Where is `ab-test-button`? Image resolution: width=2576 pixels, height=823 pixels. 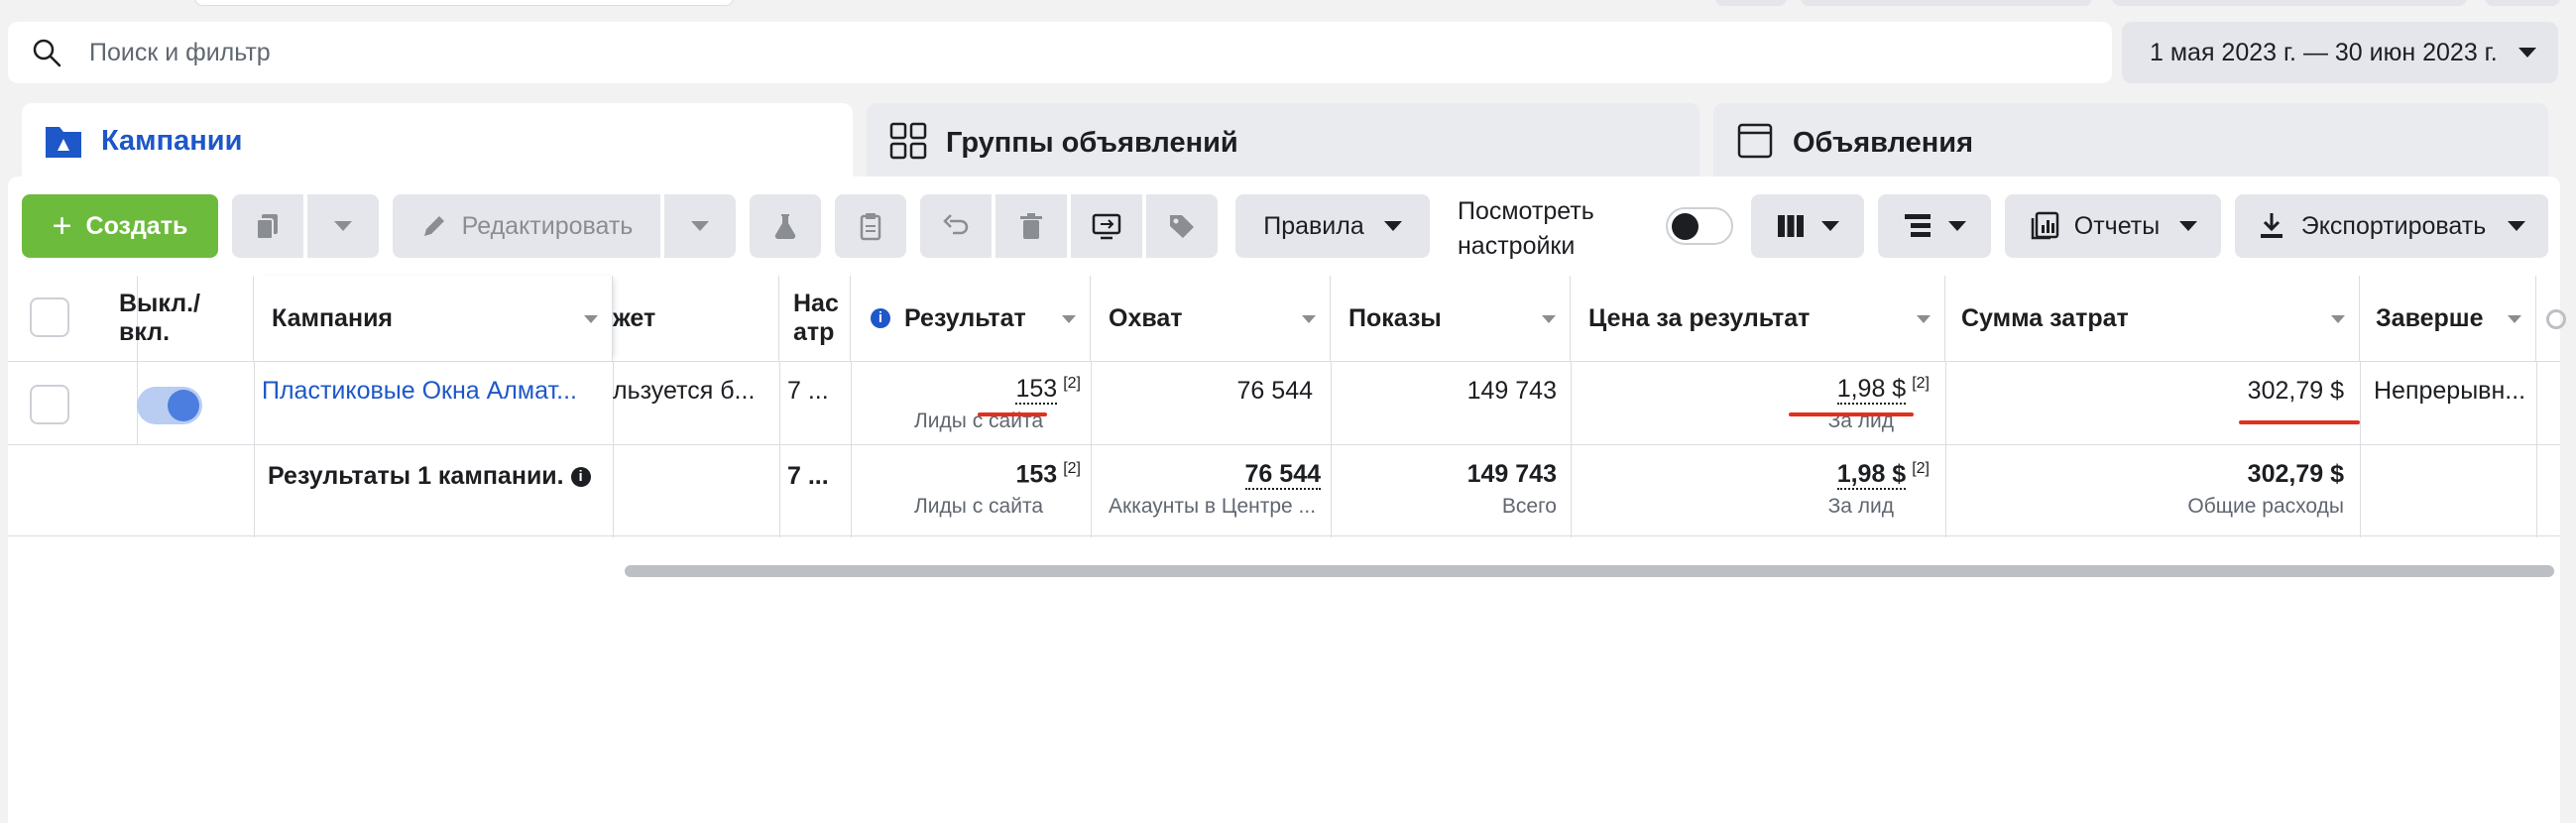
ab-test-button is located at coordinates (785, 226).